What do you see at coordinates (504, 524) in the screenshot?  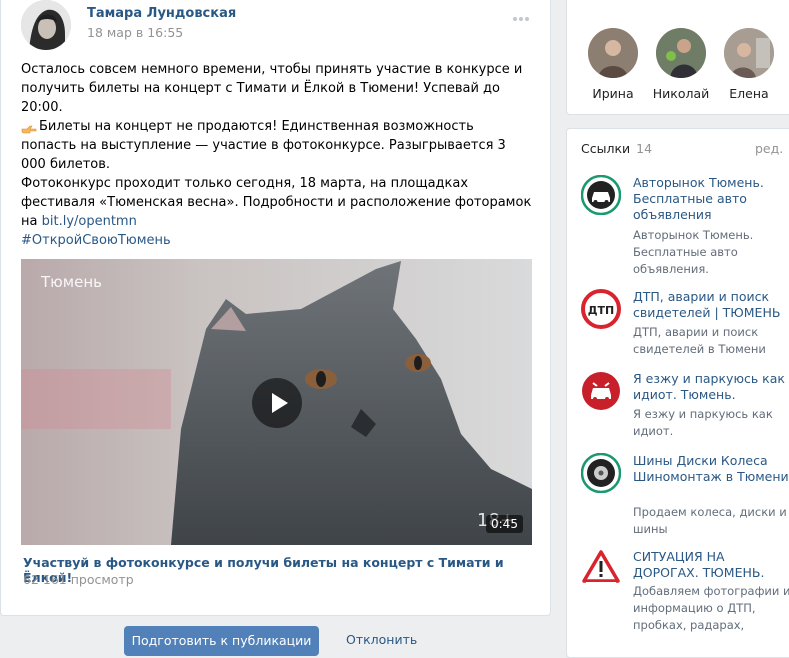 I see `video-duration: 0:45` at bounding box center [504, 524].